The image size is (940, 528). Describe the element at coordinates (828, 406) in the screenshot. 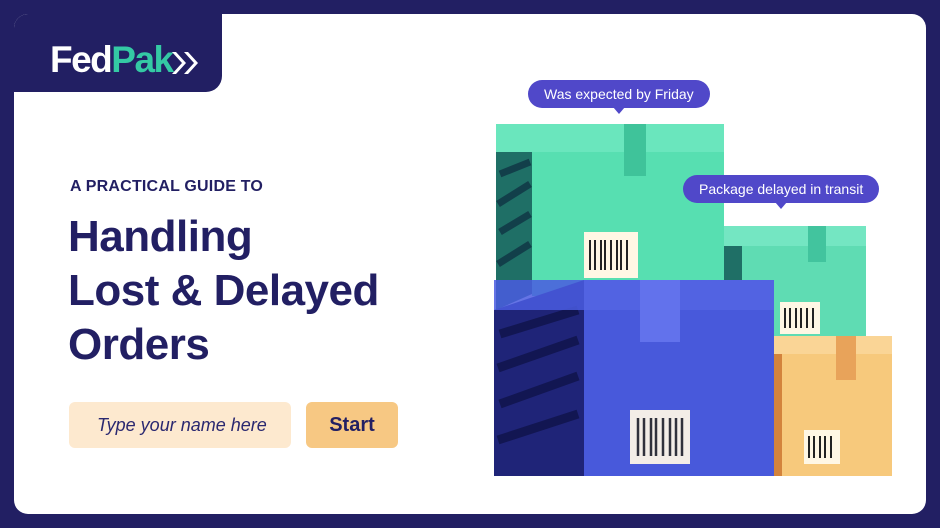

I see `yellow-box` at that location.